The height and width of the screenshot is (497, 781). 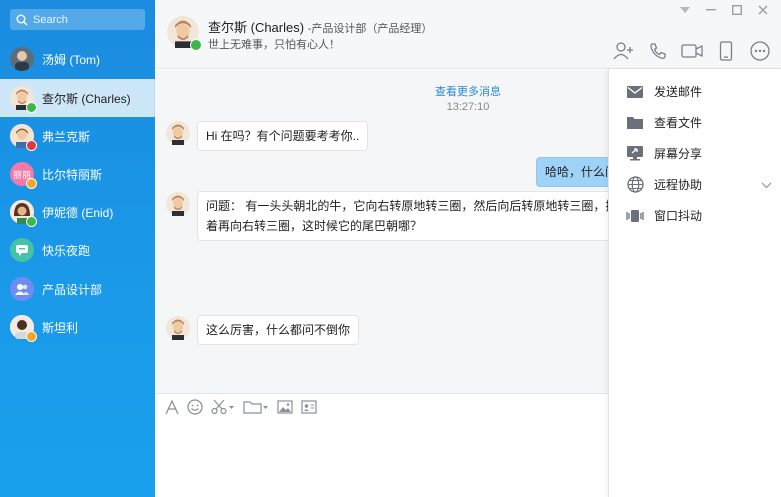 I want to click on menu-item-send-mail: 发送邮件, so click(x=695, y=91).